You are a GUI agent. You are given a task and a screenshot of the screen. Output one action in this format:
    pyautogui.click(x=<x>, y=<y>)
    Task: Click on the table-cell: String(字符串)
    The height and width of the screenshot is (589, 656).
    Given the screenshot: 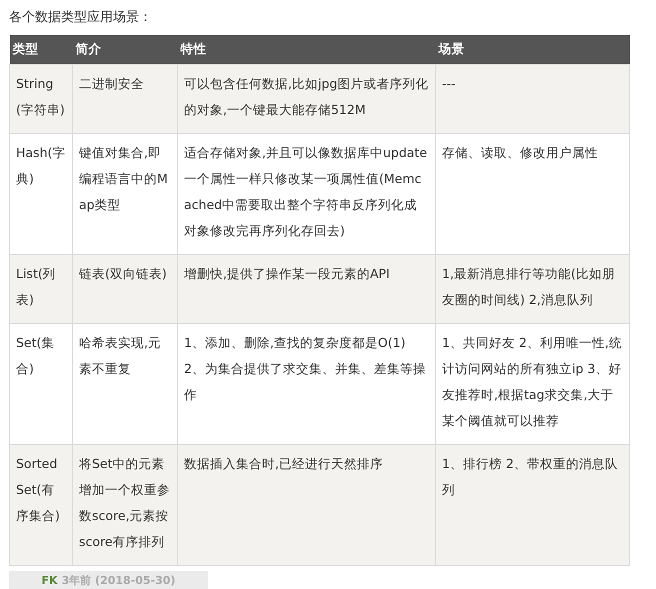 What is the action you would take?
    pyautogui.click(x=41, y=98)
    